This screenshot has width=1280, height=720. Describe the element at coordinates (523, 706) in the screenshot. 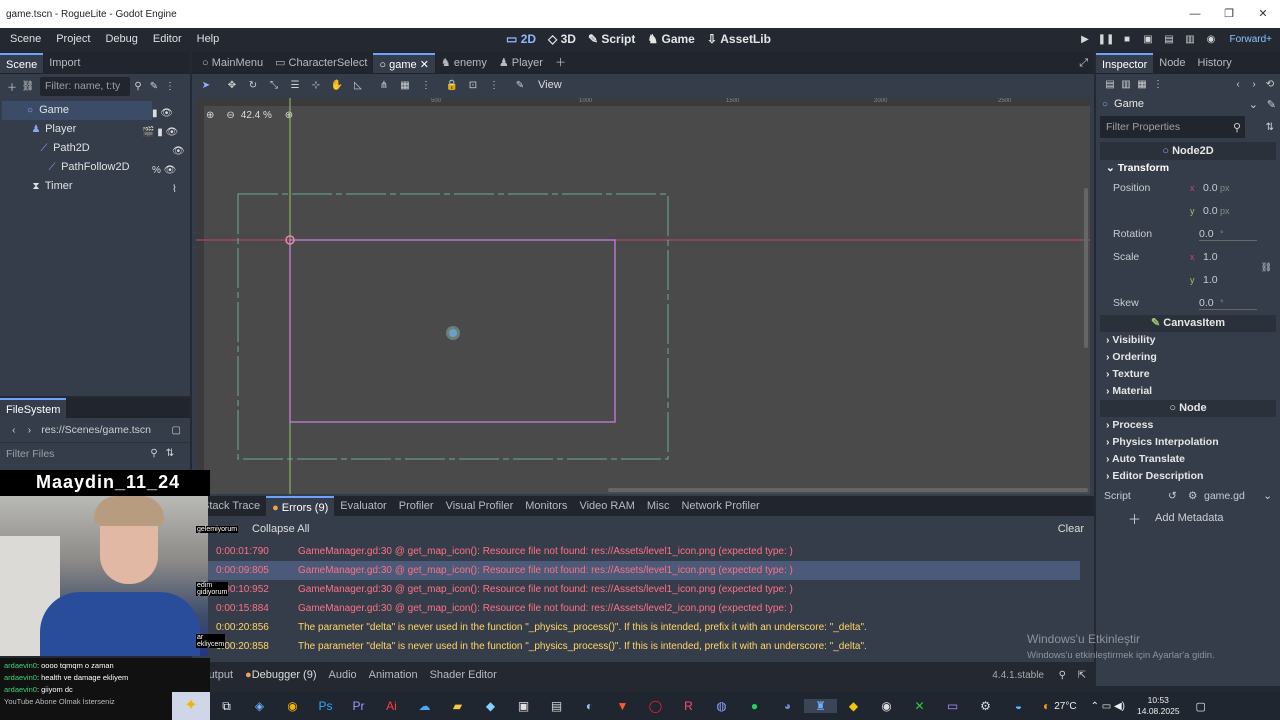

I see `store-icon: ▣` at that location.